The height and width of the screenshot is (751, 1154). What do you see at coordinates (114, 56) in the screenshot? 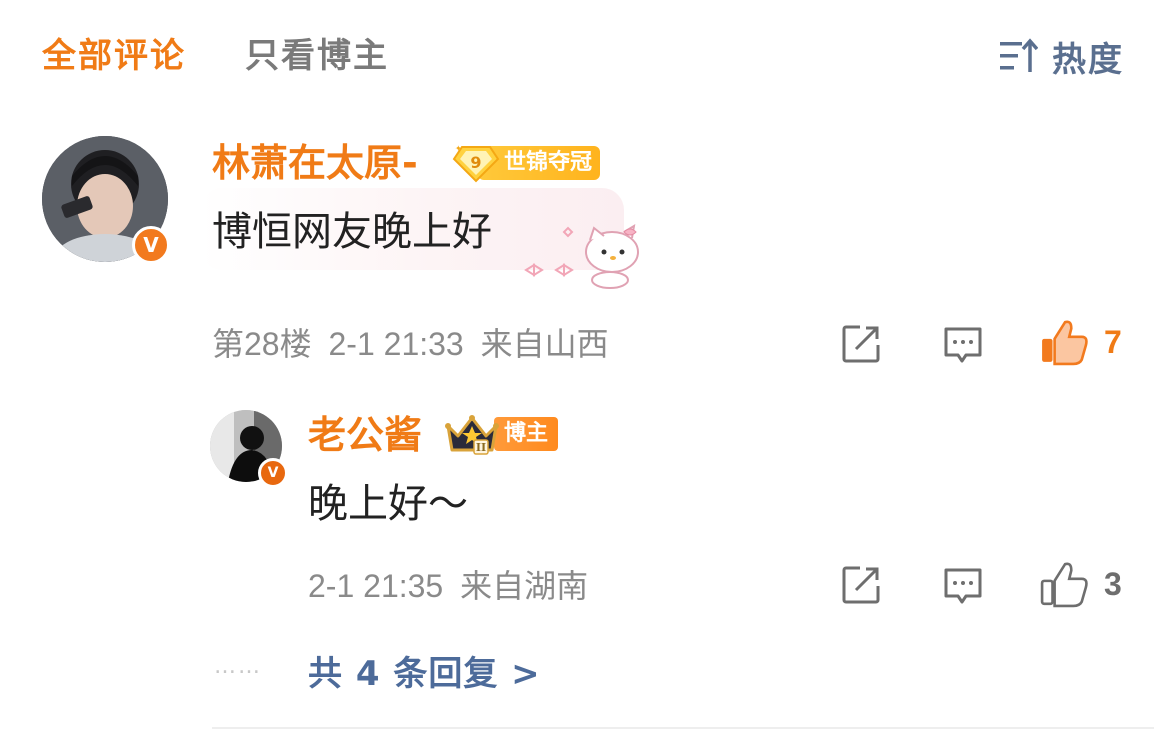
I see `tab-all-comments: 全部评论` at bounding box center [114, 56].